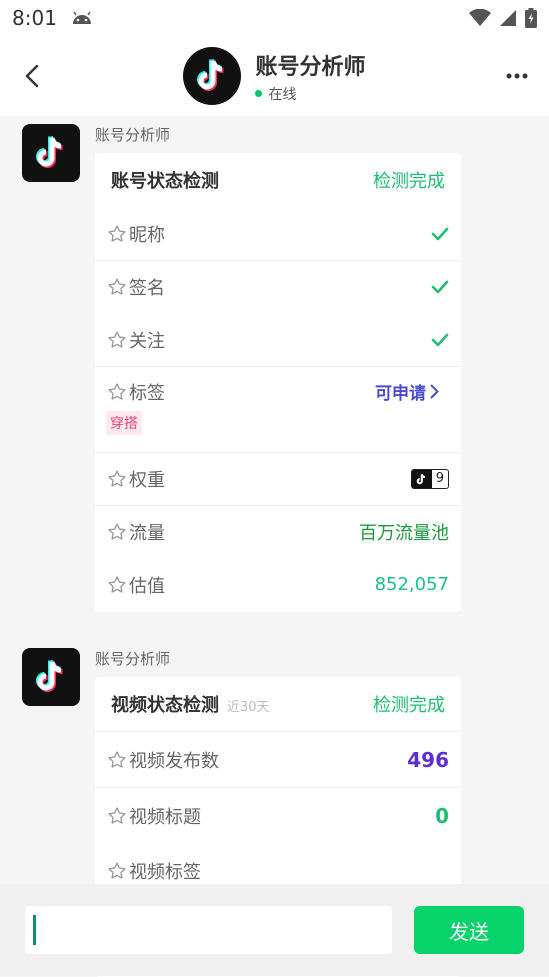 This screenshot has height=977, width=549. What do you see at coordinates (278, 286) in the screenshot?
I see `row-signature: 签名` at bounding box center [278, 286].